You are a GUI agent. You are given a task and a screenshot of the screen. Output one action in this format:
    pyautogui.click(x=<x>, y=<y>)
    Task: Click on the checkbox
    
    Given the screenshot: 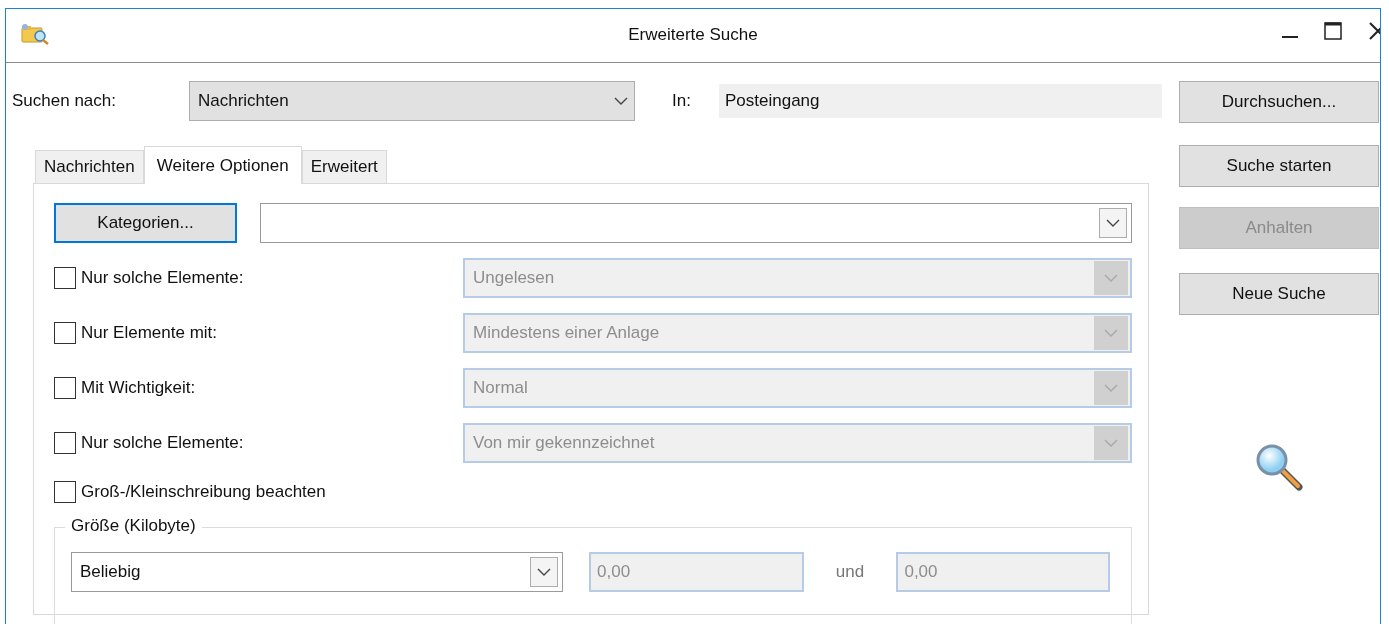 What is the action you would take?
    pyautogui.click(x=65, y=492)
    